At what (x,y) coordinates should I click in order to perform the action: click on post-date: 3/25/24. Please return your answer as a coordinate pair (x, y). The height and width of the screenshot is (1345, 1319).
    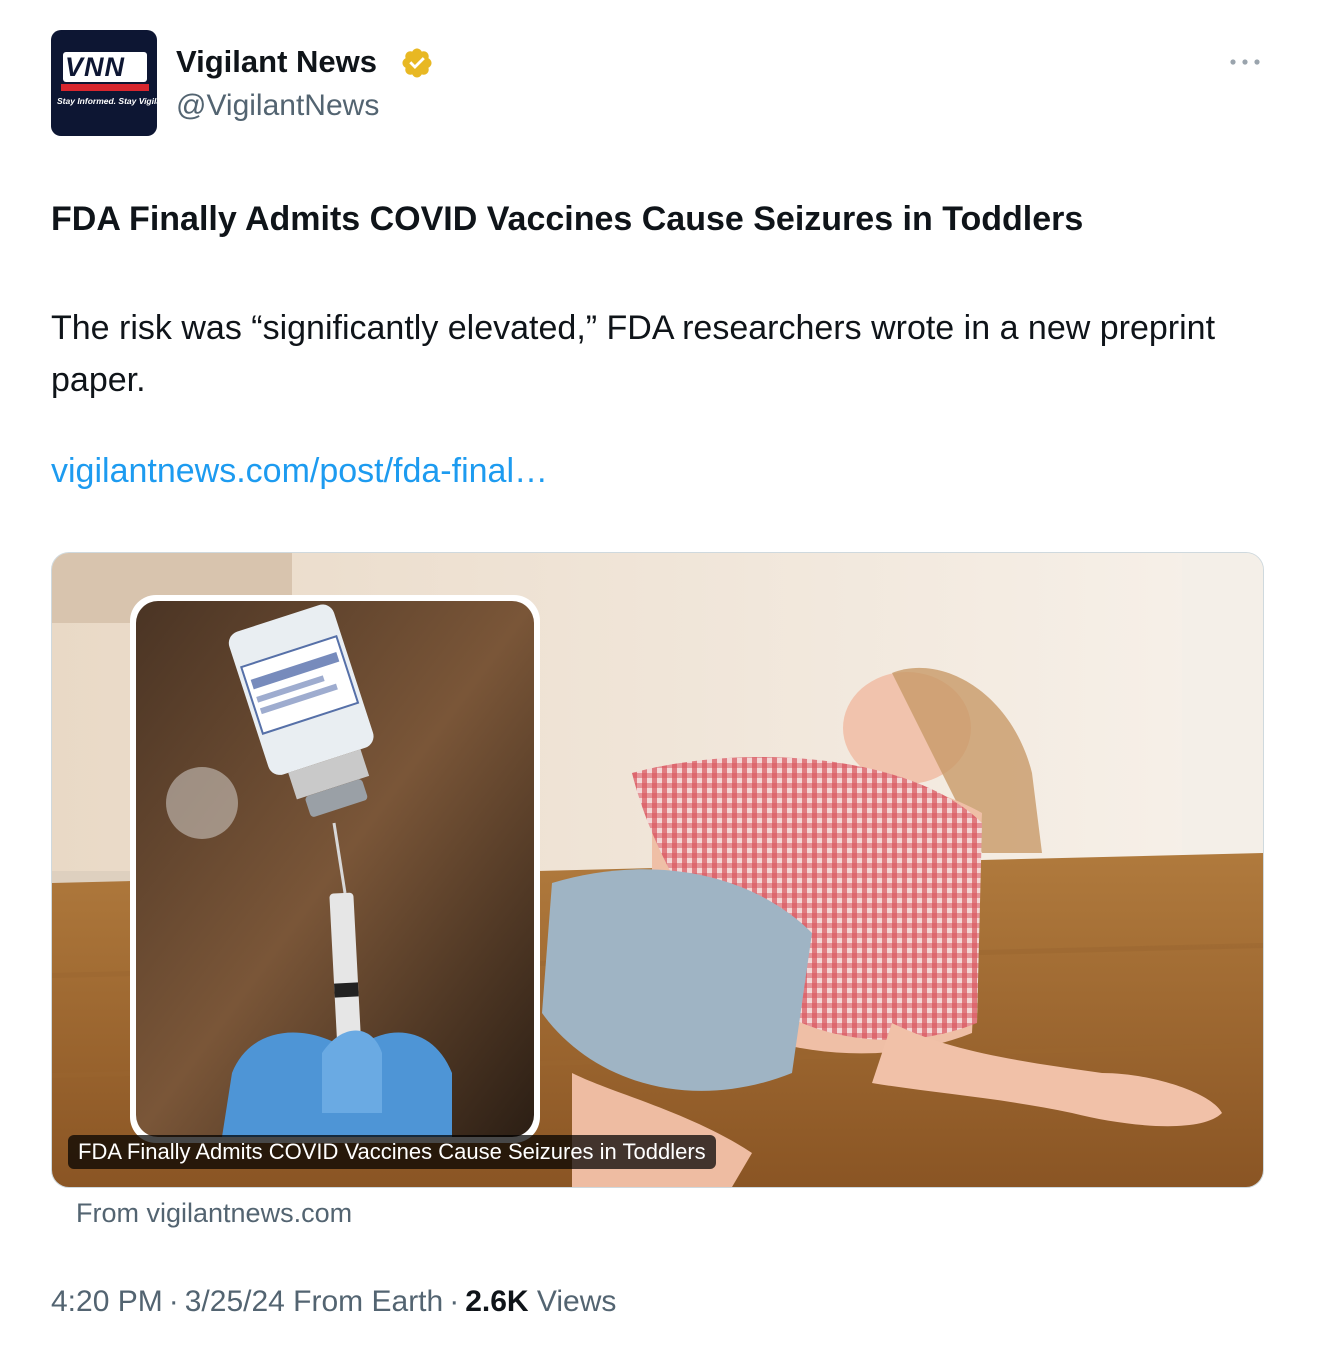
    Looking at the image, I should click on (235, 1301).